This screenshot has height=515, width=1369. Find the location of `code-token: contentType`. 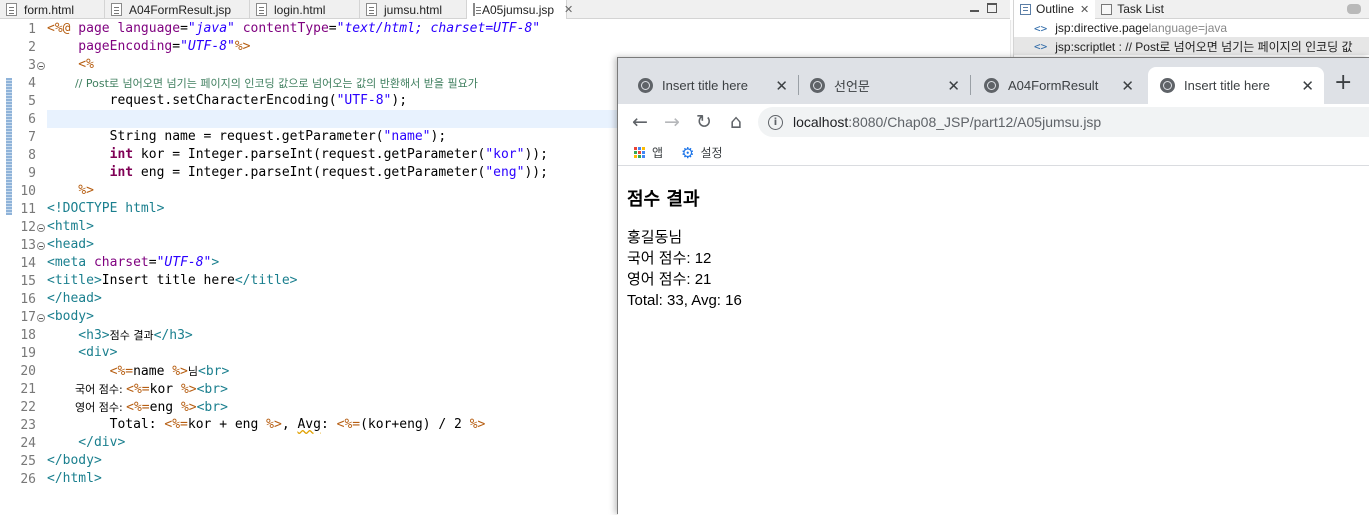

code-token: contentType is located at coordinates (281, 28).